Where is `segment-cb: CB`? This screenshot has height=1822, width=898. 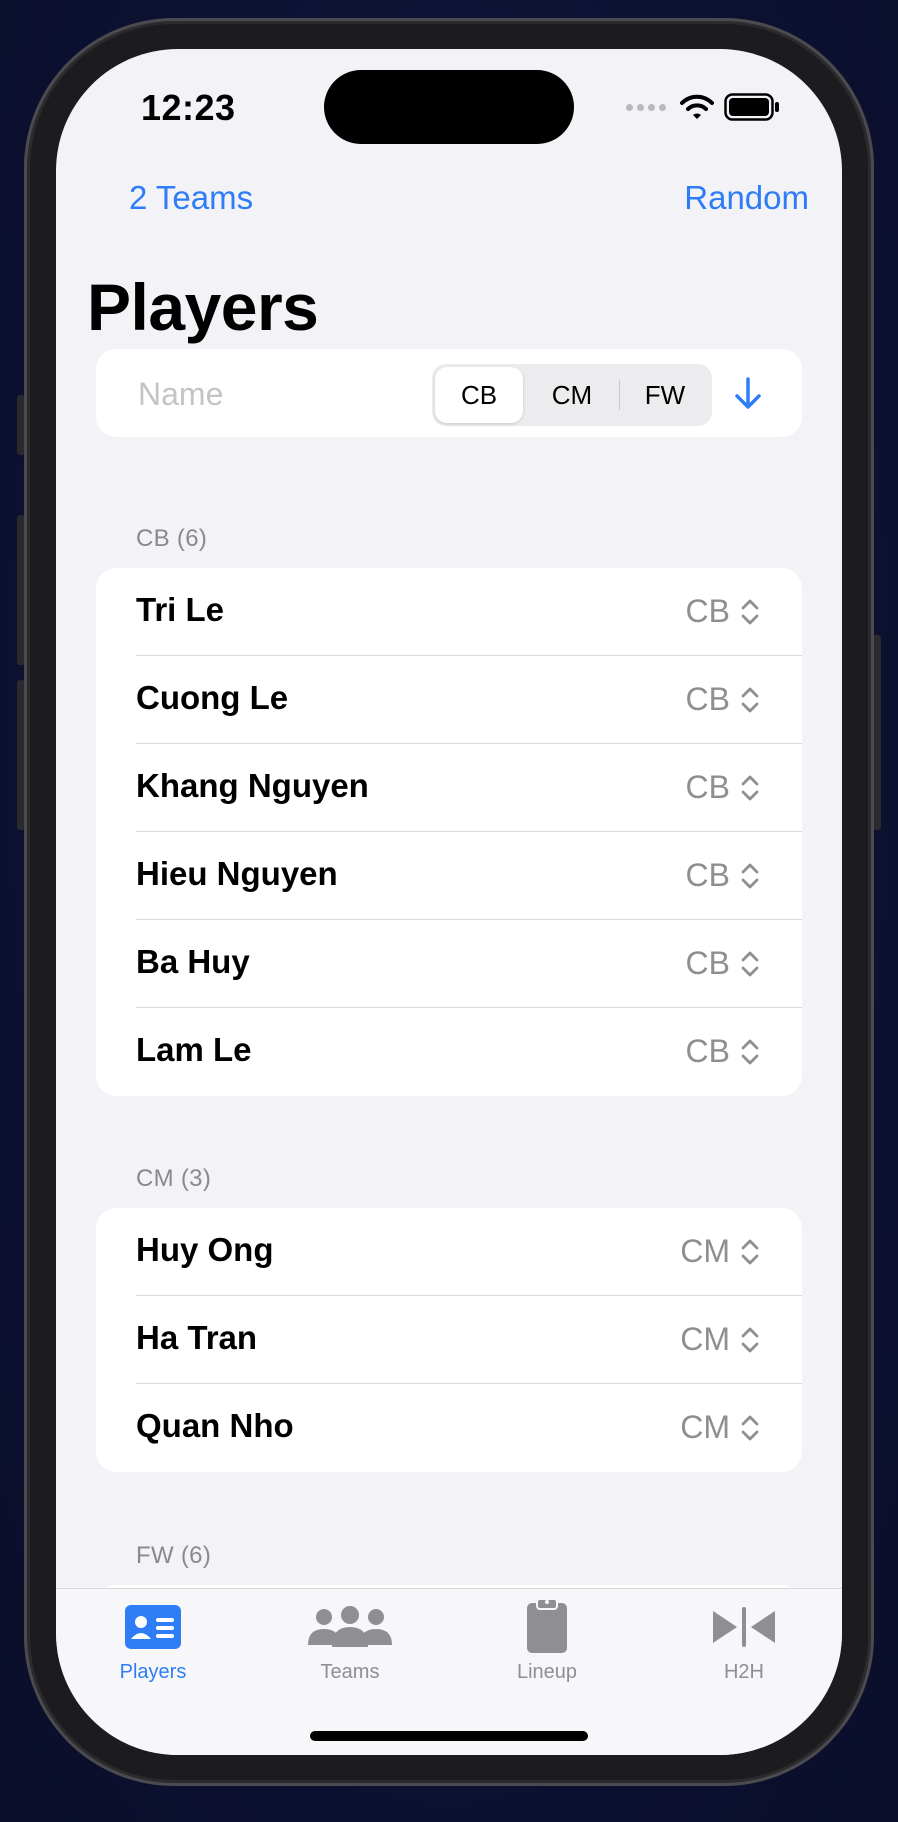 segment-cb: CB is located at coordinates (479, 395).